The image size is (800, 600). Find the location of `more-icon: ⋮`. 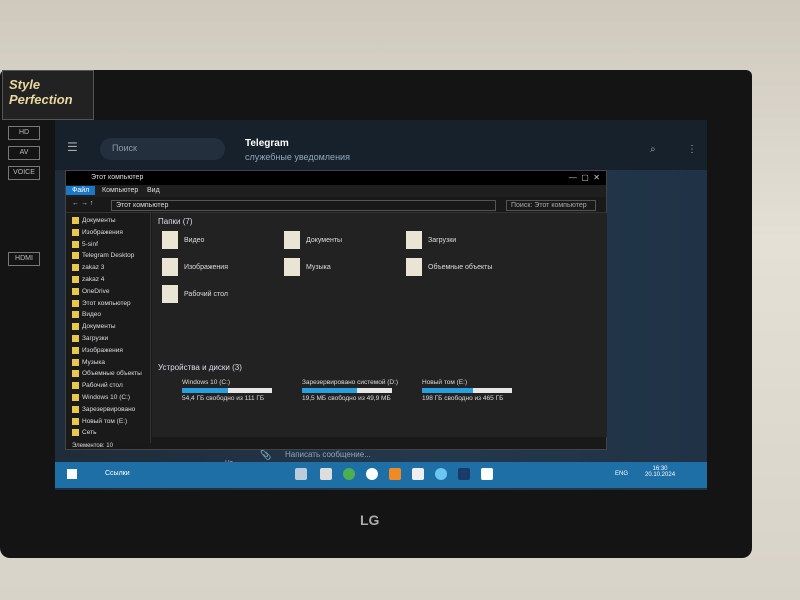

more-icon: ⋮ is located at coordinates (692, 149).